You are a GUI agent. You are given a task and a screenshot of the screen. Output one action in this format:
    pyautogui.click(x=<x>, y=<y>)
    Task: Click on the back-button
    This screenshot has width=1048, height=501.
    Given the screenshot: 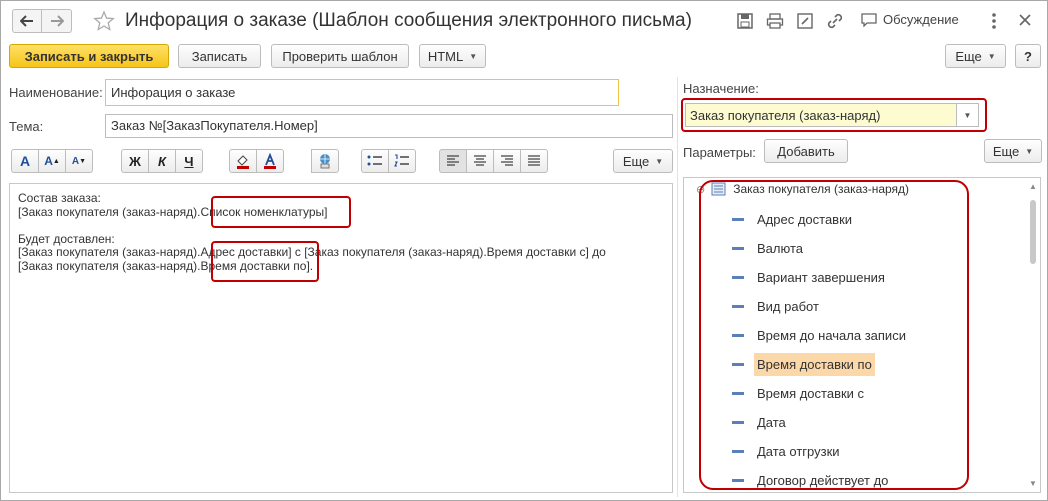 What is the action you would take?
    pyautogui.click(x=27, y=21)
    